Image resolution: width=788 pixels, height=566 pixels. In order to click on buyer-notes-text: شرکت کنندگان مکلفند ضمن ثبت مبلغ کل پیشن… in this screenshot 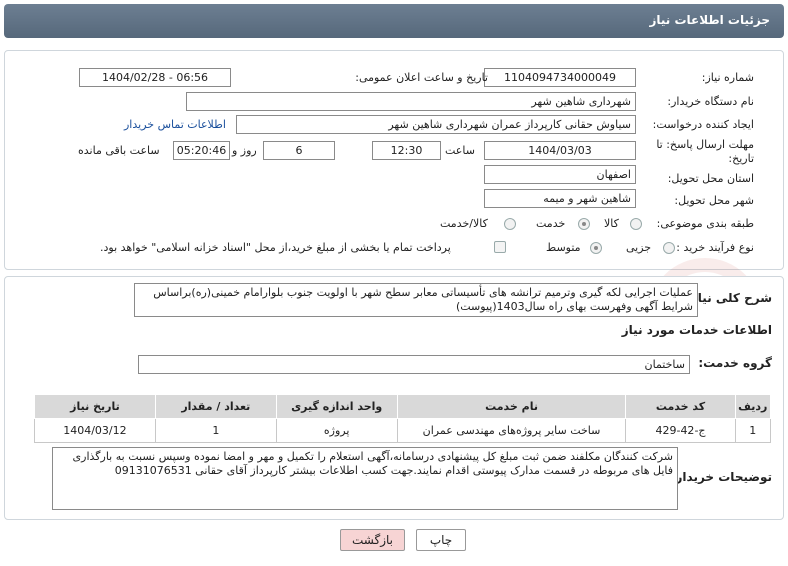, I will do `click(365, 478)`.